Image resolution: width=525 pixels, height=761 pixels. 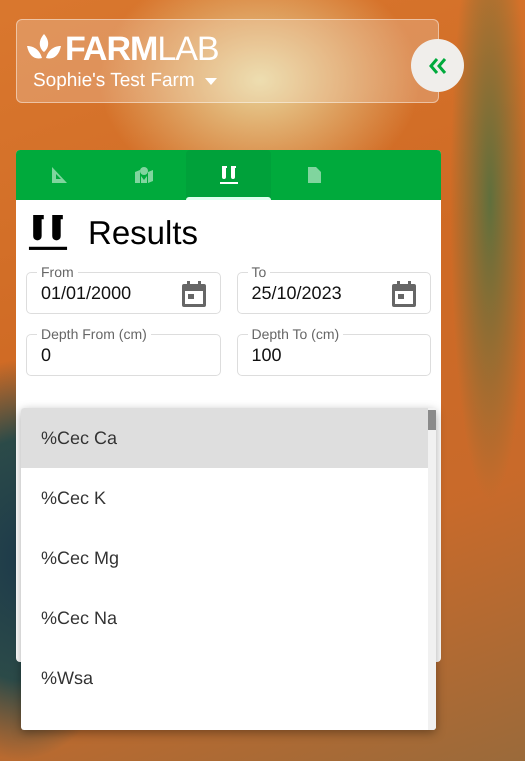 I want to click on number-input: 0, so click(x=123, y=355).